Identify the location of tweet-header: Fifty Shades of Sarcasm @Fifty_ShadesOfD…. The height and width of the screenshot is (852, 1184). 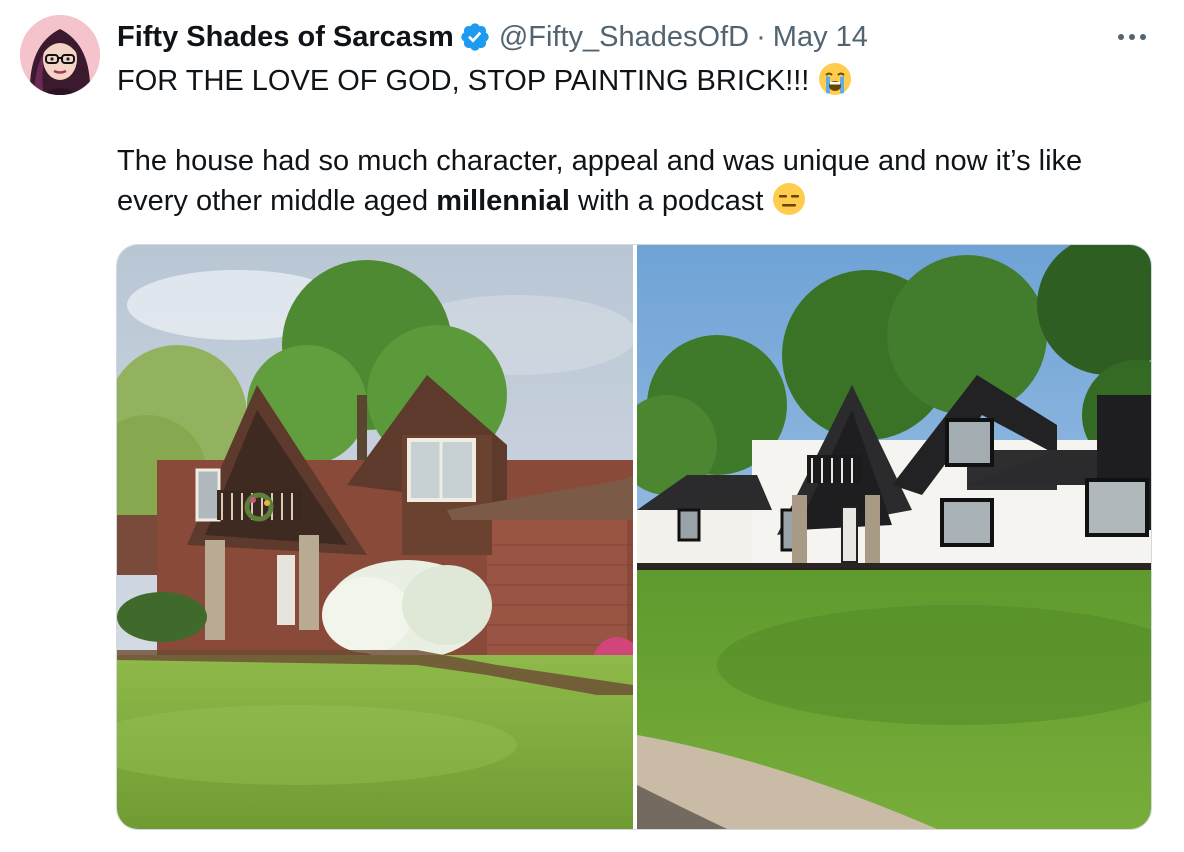
(492, 37).